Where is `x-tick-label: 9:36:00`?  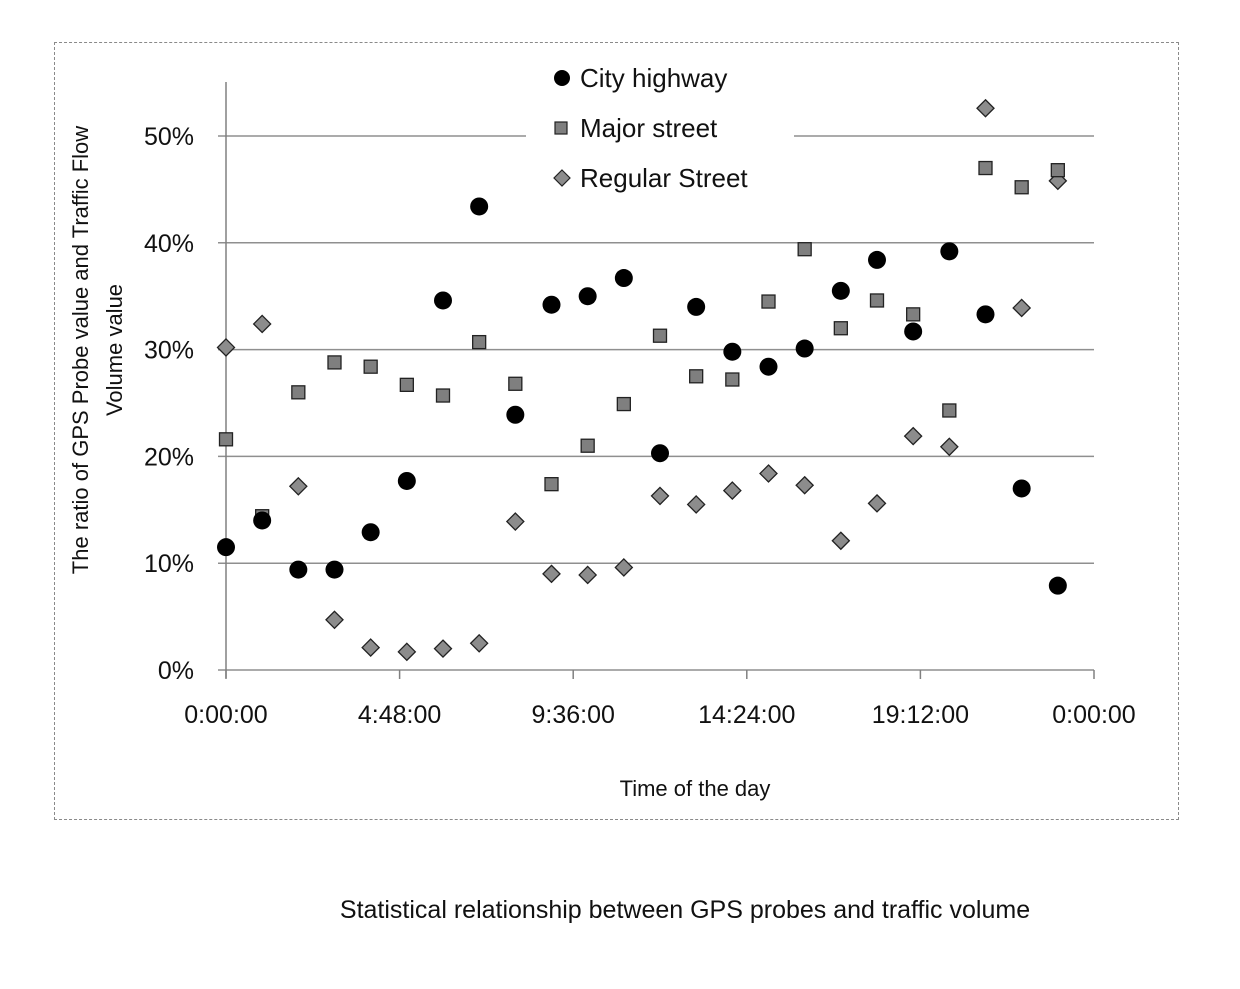
x-tick-label: 9:36:00 is located at coordinates (572, 715).